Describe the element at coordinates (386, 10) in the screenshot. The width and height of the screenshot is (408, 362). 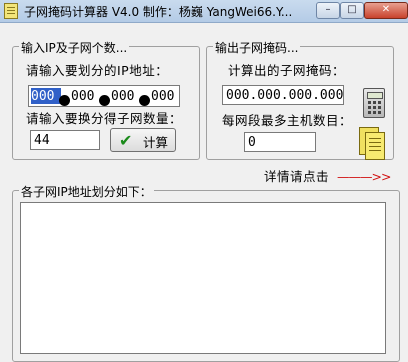
I see `close-button: ✕` at that location.